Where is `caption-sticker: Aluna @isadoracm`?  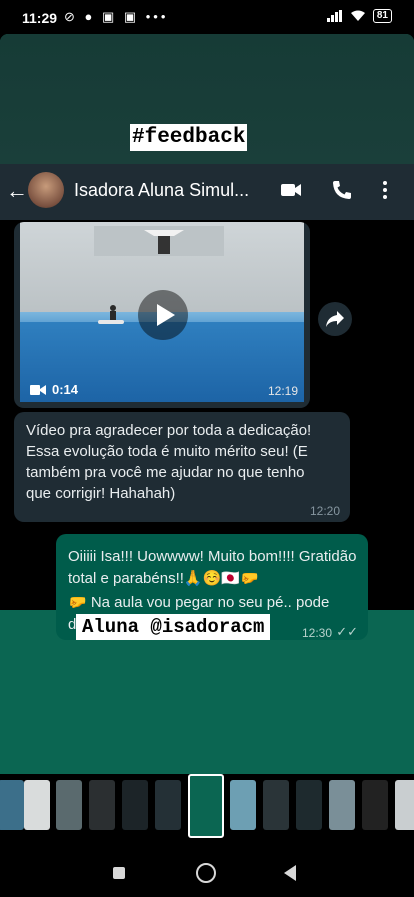 caption-sticker: Aluna @isadoracm is located at coordinates (173, 627).